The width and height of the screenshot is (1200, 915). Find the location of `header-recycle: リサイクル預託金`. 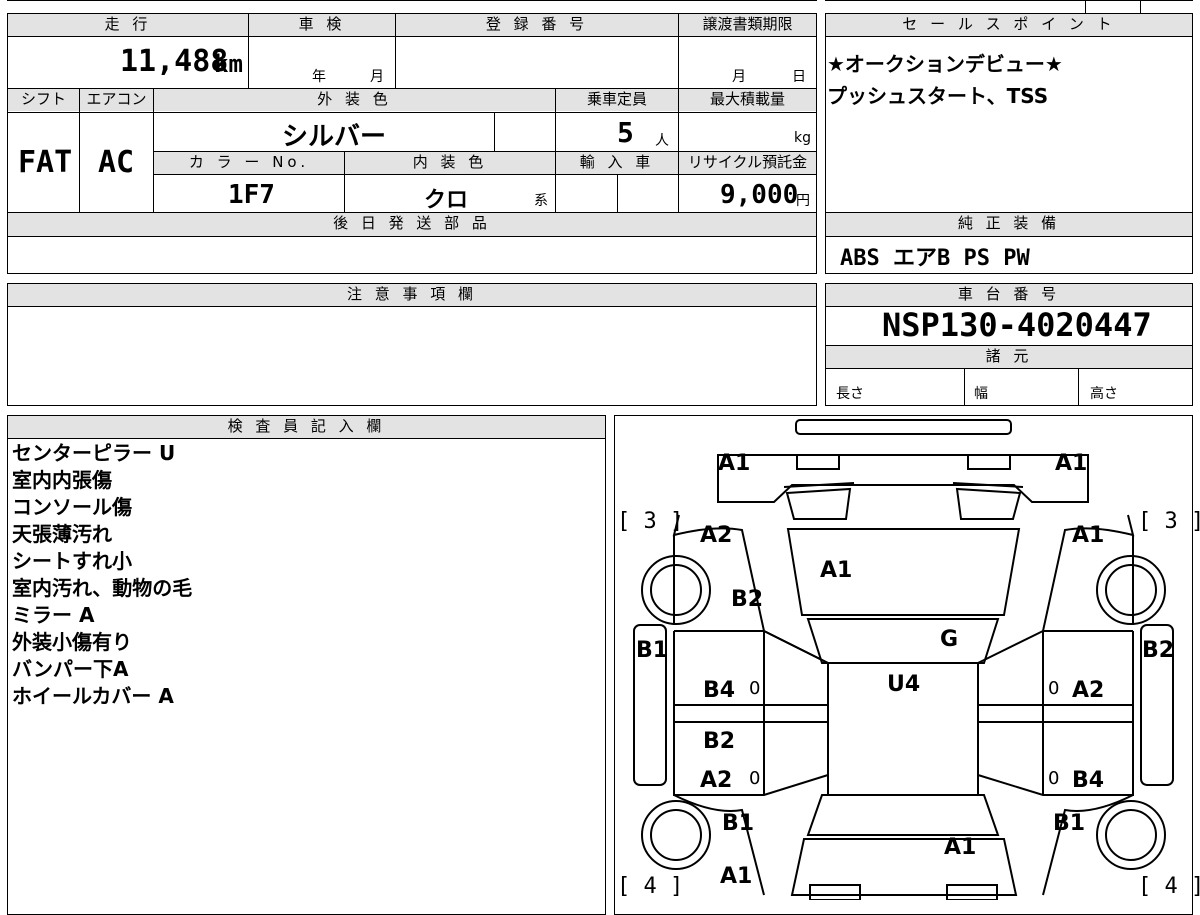

header-recycle: リサイクル預託金 is located at coordinates (747, 163).